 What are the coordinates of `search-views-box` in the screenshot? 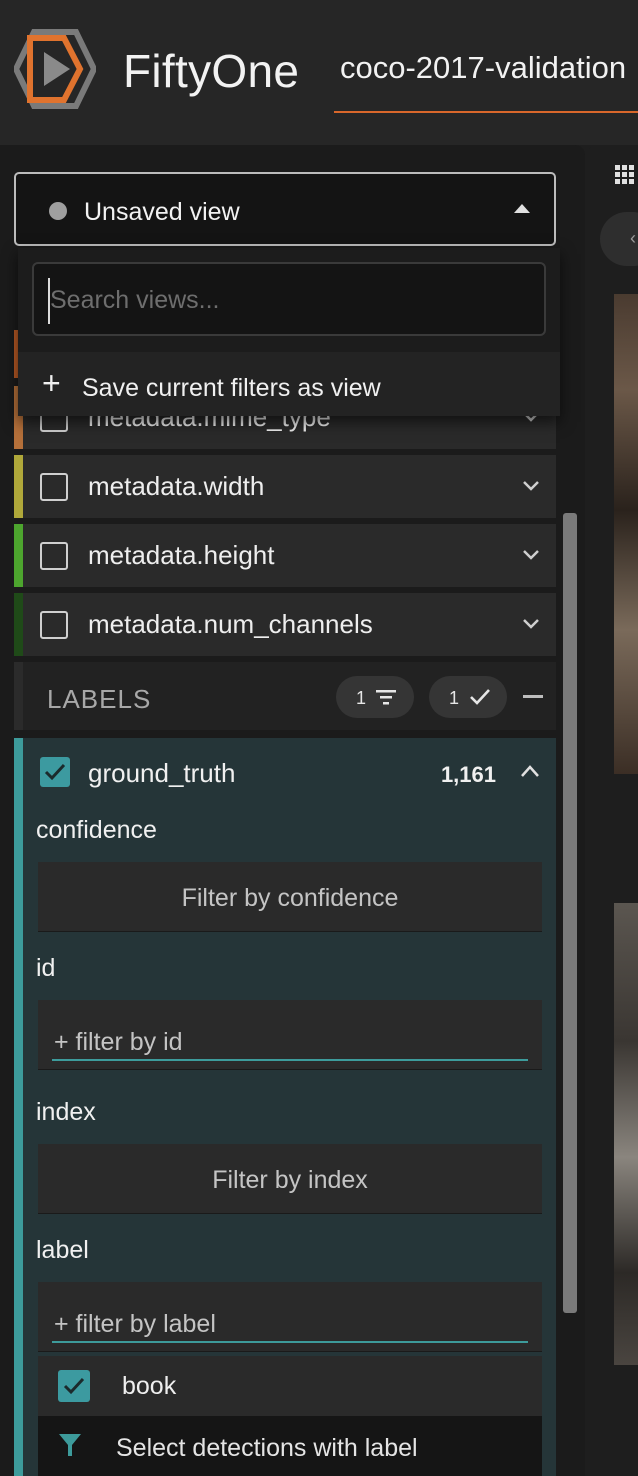 It's located at (289, 299).